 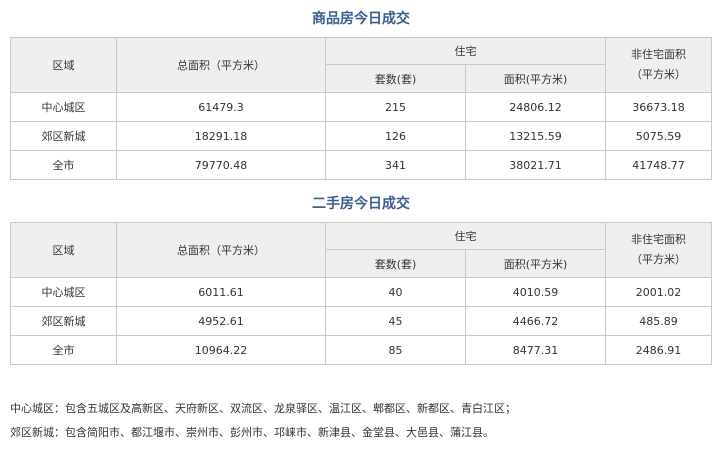 I want to click on cell-res-area: 4466.72, so click(x=535, y=321).